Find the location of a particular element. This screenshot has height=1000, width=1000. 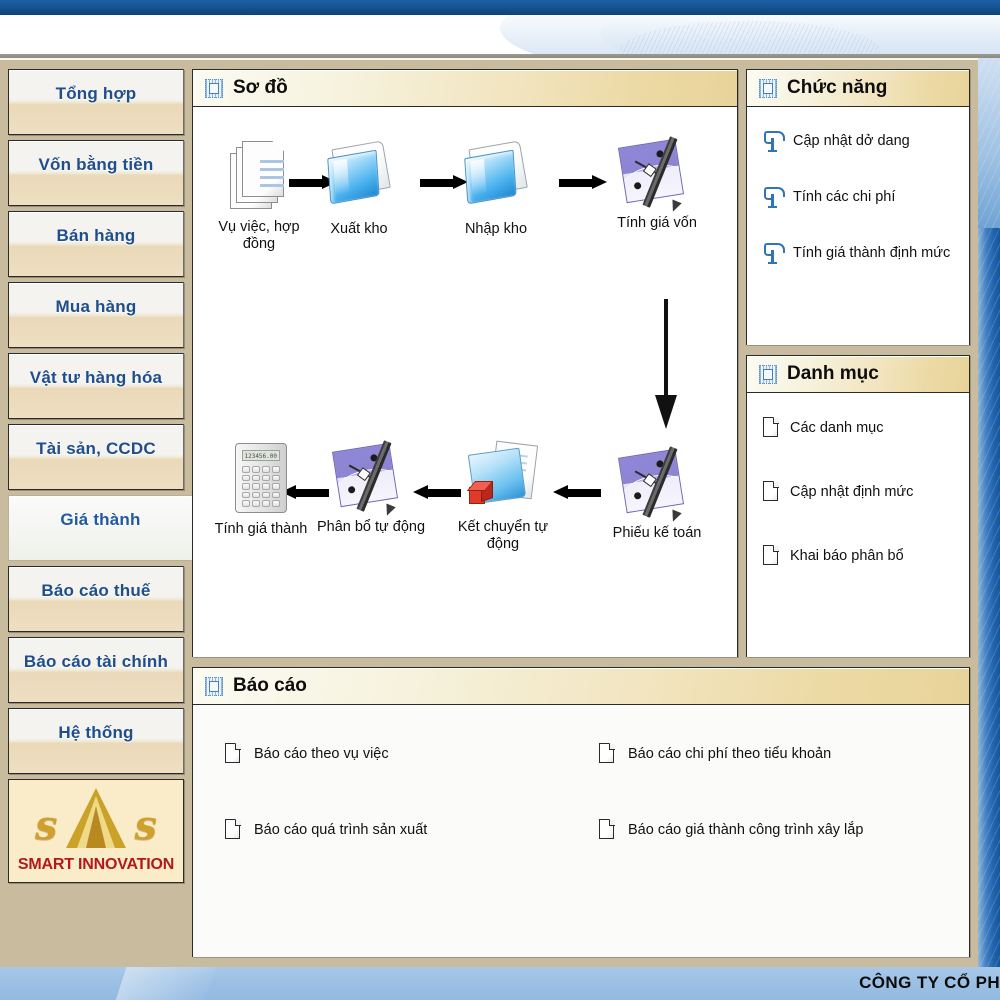

sidebar-item-ban-hang: Bán hàng is located at coordinates (96, 244).